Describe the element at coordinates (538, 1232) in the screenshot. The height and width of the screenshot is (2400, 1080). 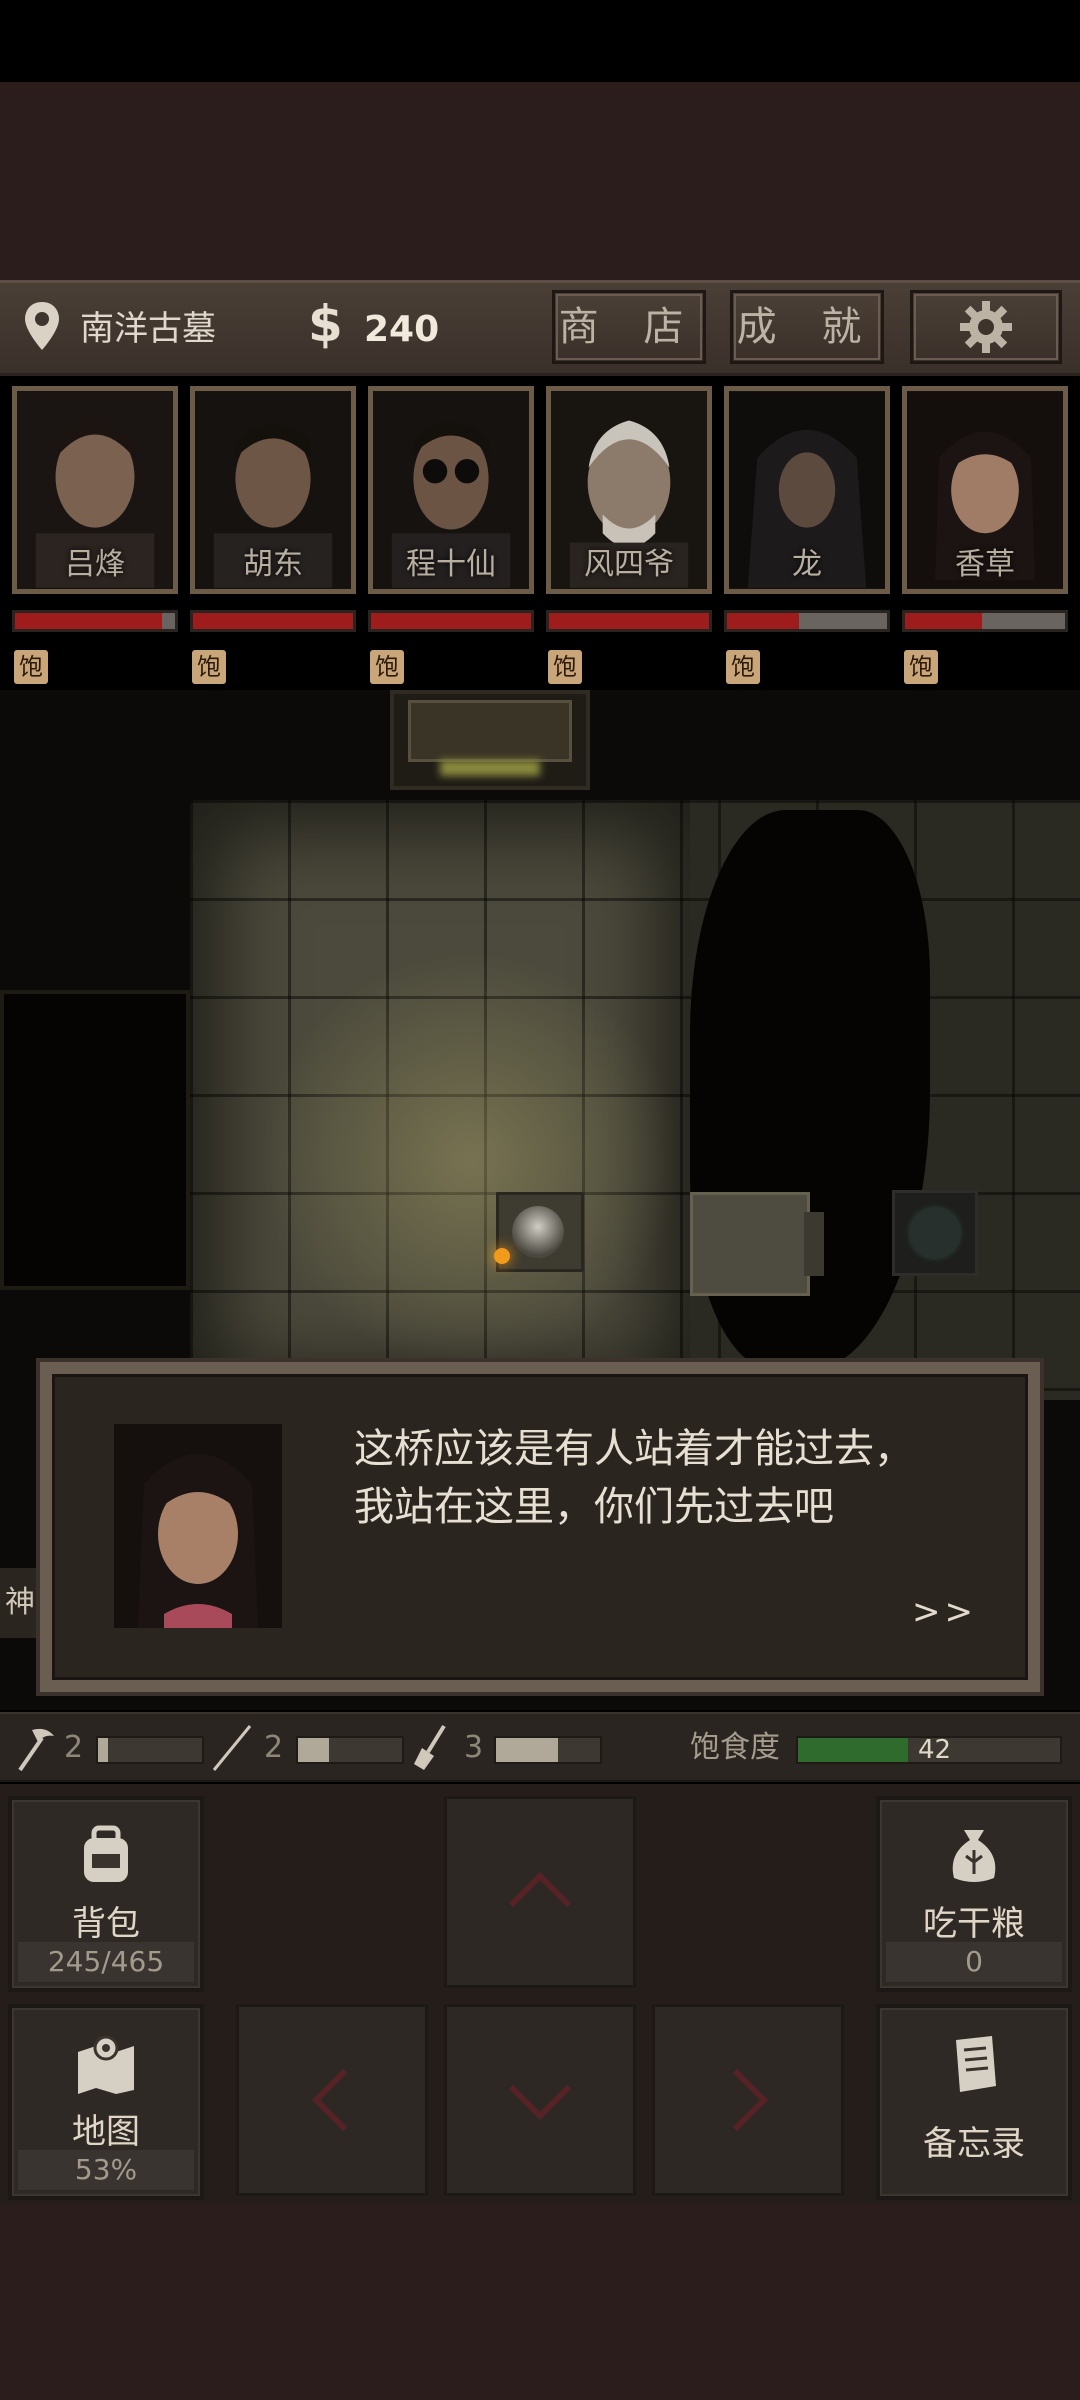
I see `player-icon` at that location.